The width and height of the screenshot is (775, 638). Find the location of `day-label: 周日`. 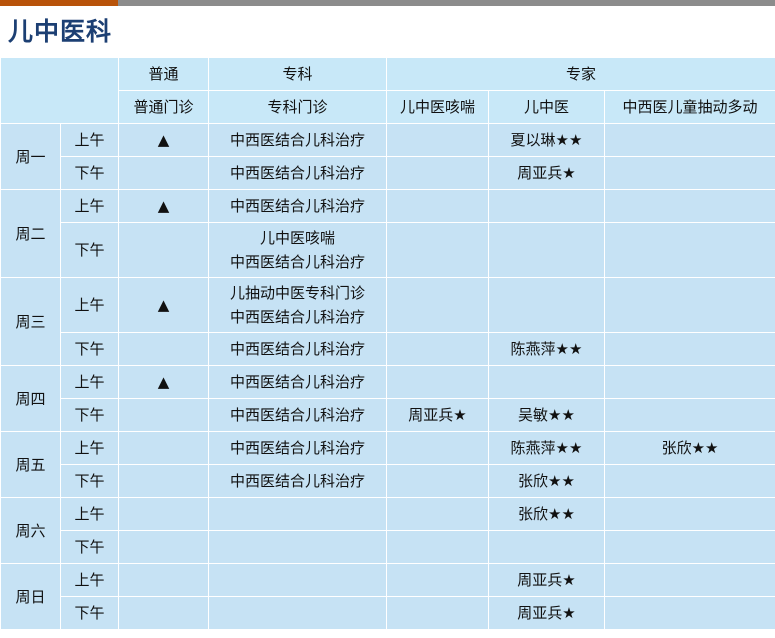

day-label: 周日 is located at coordinates (30, 596).